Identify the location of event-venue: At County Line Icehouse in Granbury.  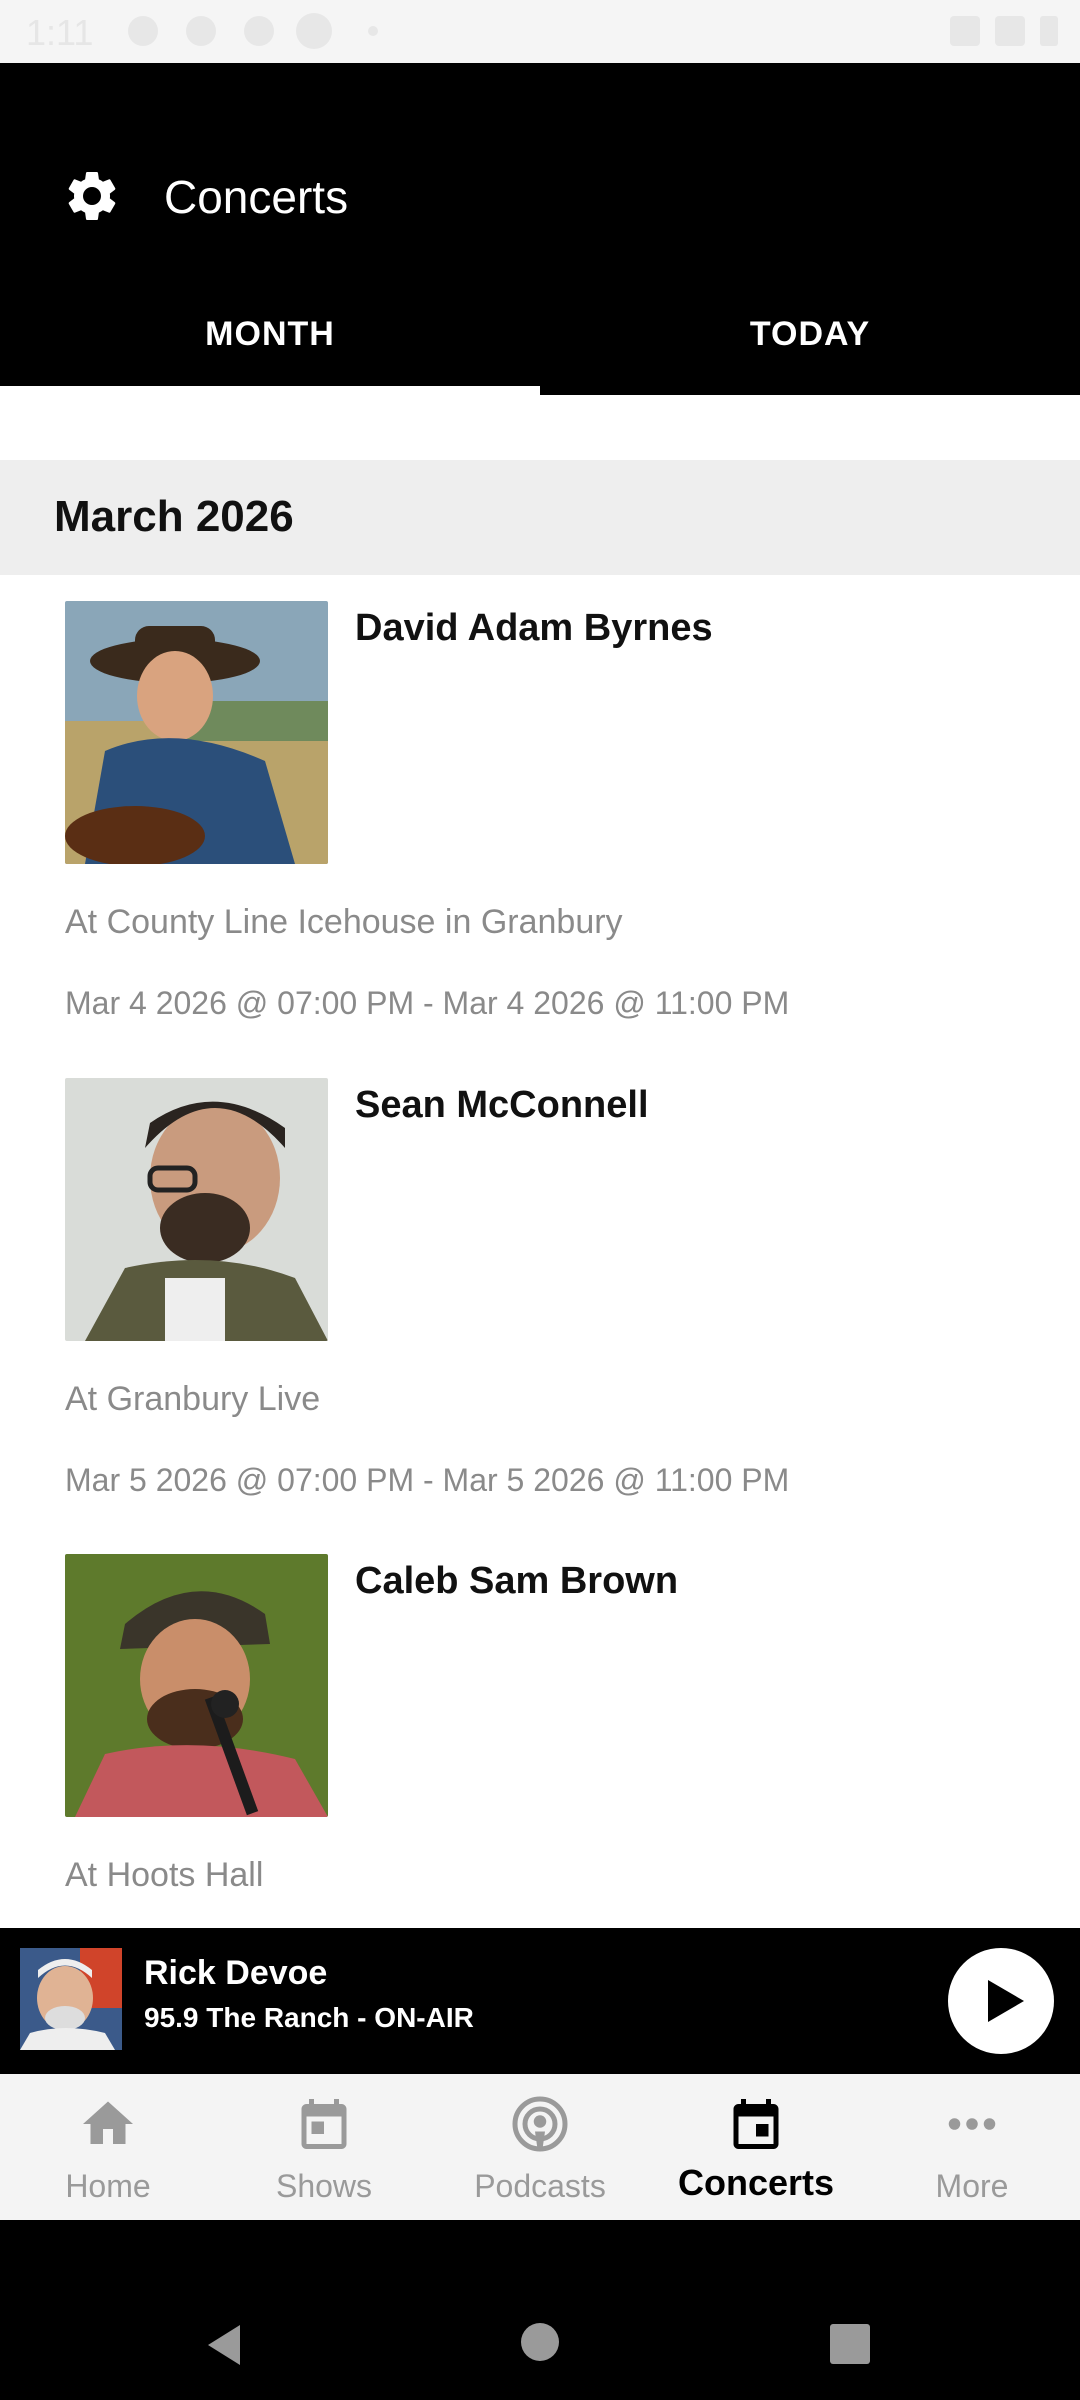
(344, 922).